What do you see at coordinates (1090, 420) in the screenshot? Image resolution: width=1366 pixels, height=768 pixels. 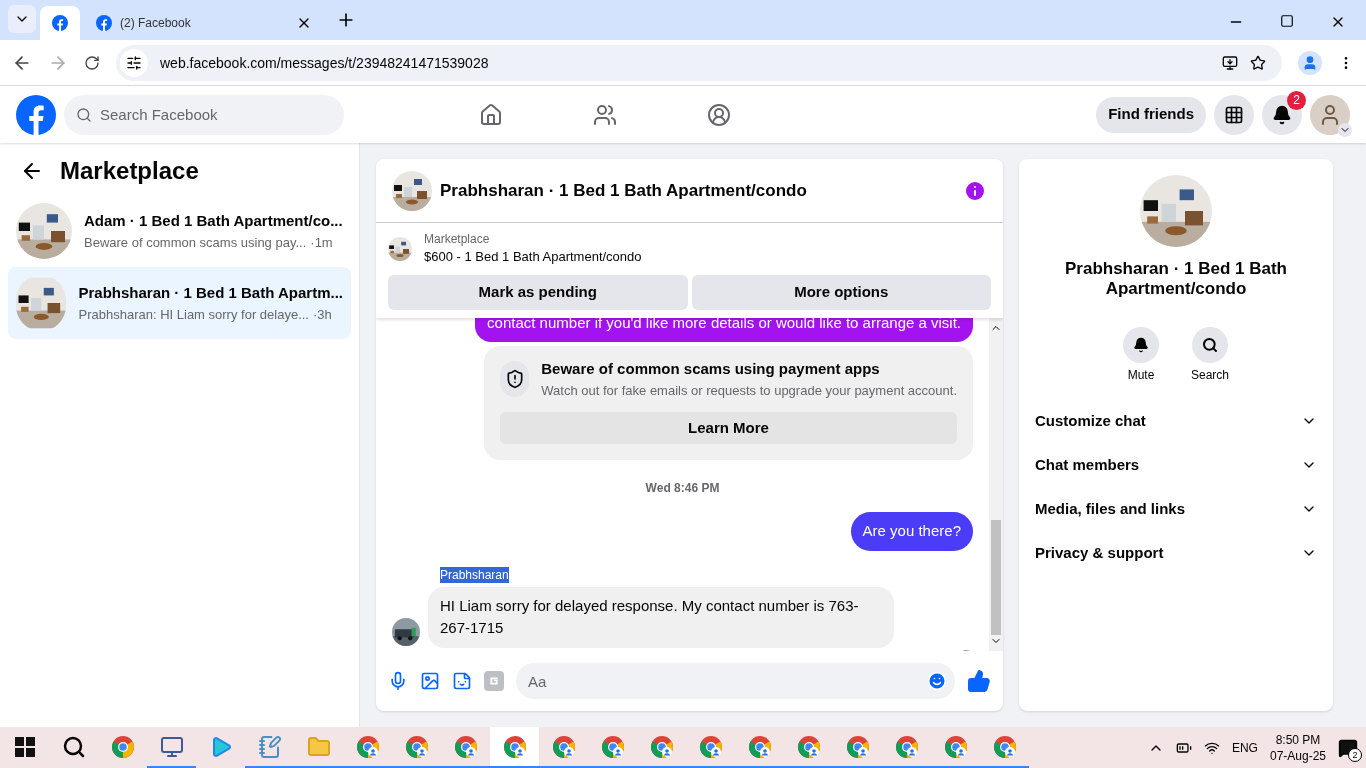 I see `section-label: Customize chat` at bounding box center [1090, 420].